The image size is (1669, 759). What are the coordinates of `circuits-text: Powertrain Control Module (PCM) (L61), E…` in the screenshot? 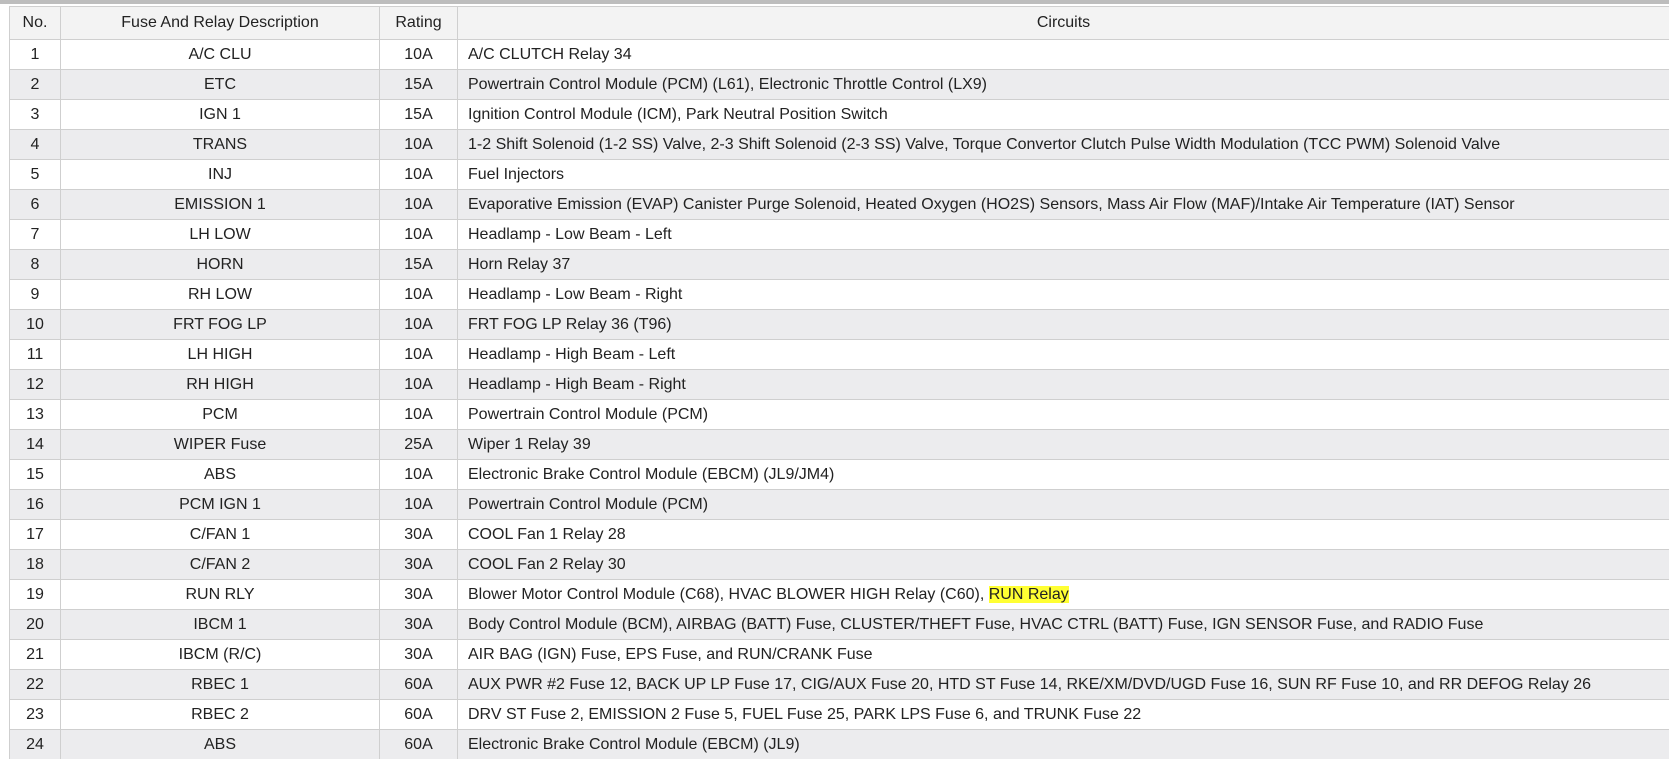 It's located at (728, 84).